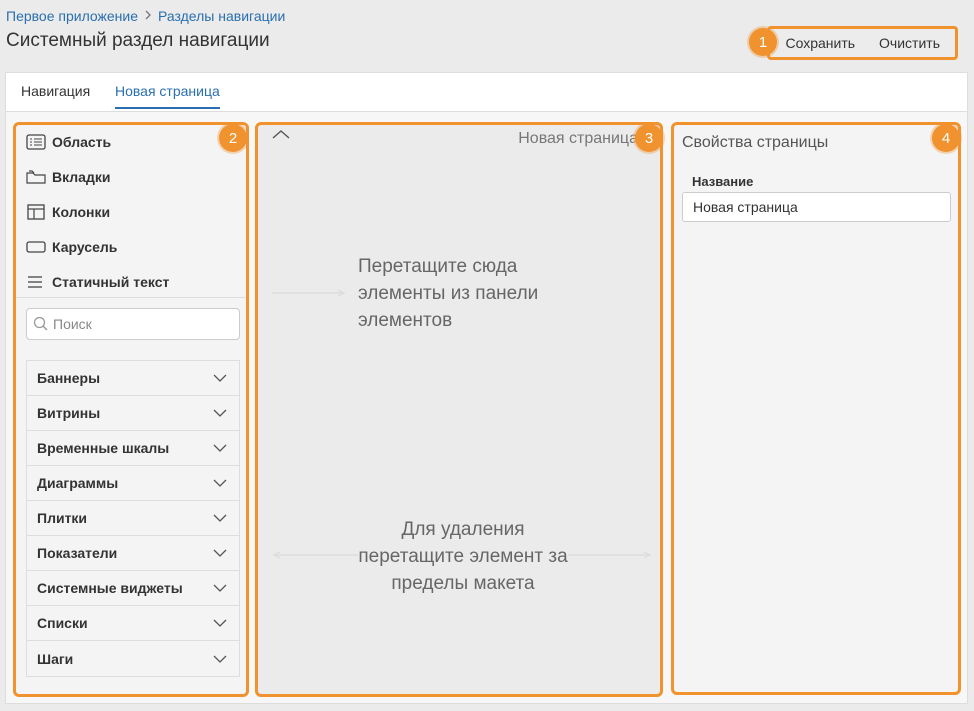 The width and height of the screenshot is (974, 711). Describe the element at coordinates (133, 378) in the screenshot. I see `group-banners: Баннеры` at that location.